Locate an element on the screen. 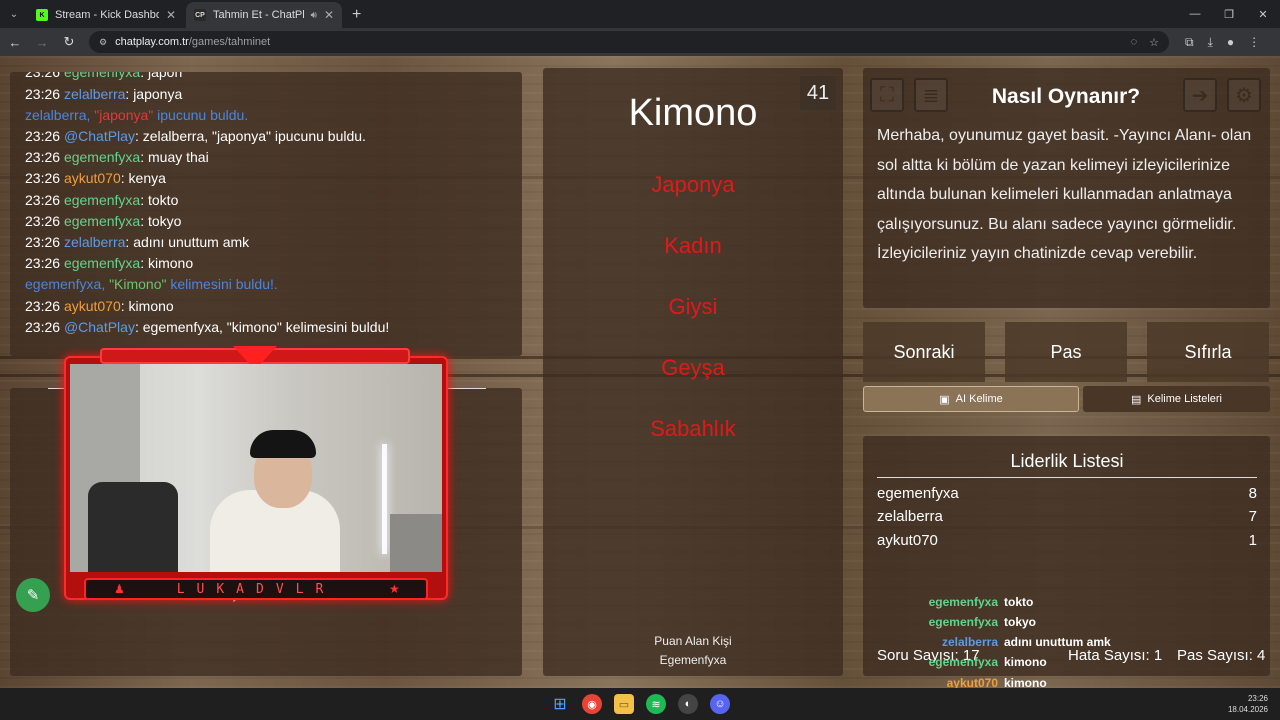 This screenshot has height=720, width=1280. chatplay-icon: CP is located at coordinates (200, 15).